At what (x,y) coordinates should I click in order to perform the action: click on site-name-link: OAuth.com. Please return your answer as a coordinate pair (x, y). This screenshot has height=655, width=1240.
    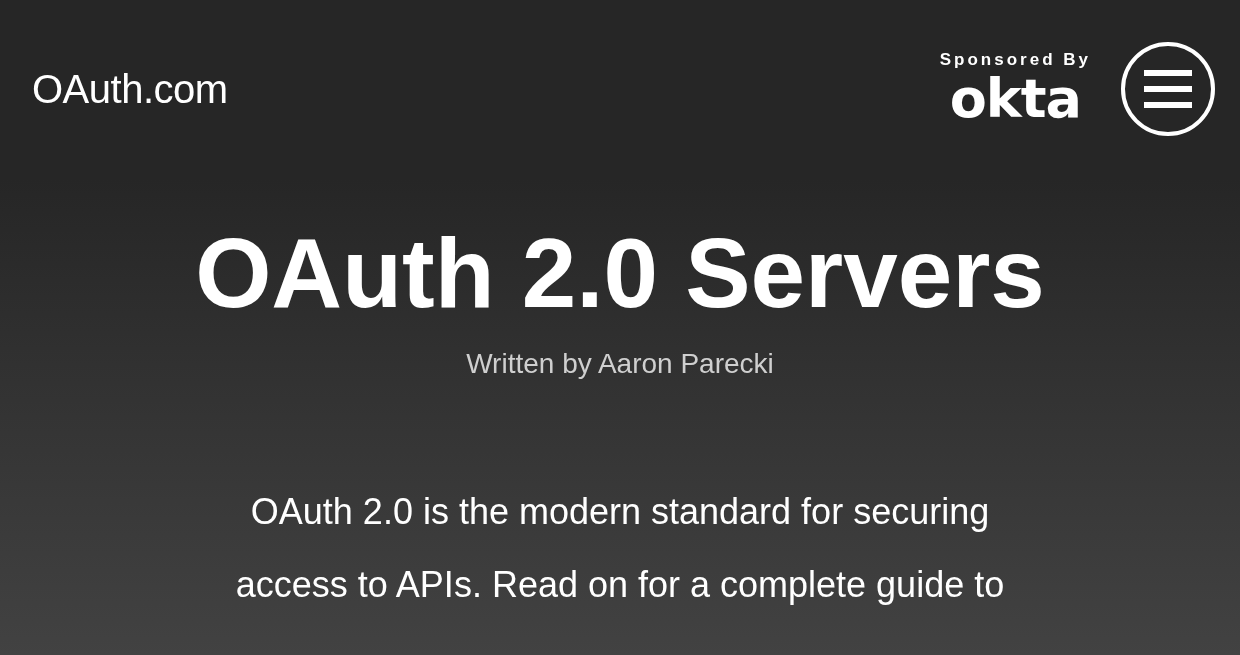
    Looking at the image, I should click on (130, 89).